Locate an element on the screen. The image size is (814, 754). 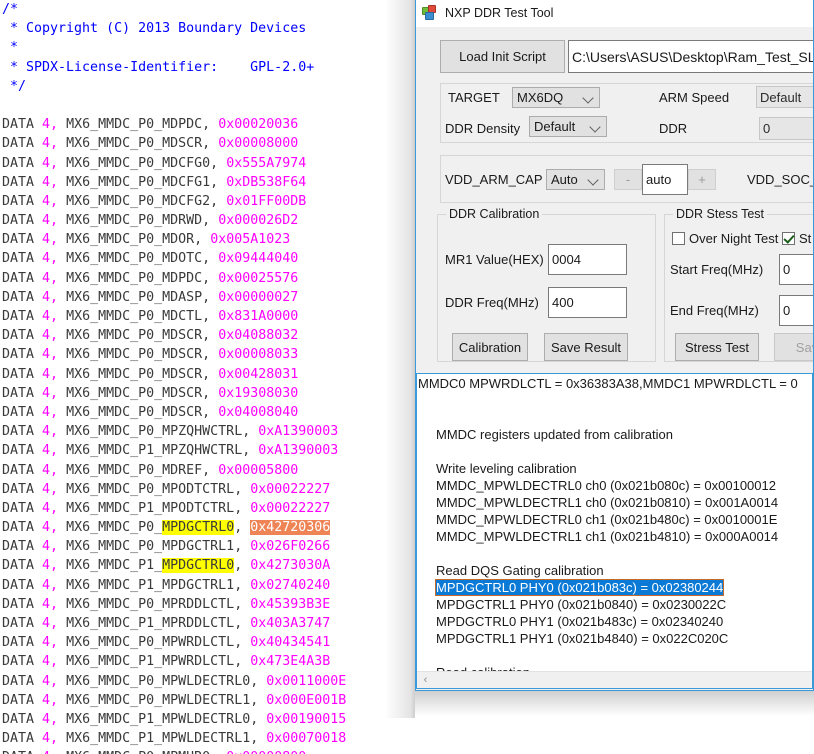
stress-test-button: Stress Test is located at coordinates (717, 347).